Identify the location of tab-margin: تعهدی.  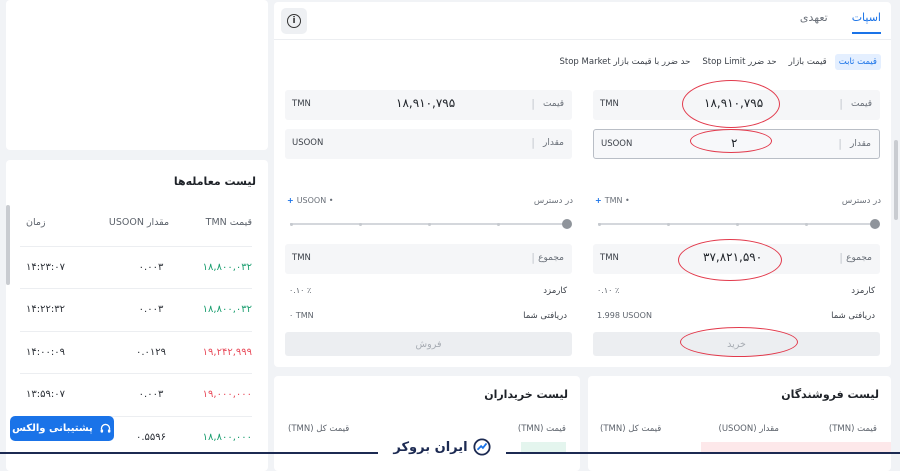
(814, 22).